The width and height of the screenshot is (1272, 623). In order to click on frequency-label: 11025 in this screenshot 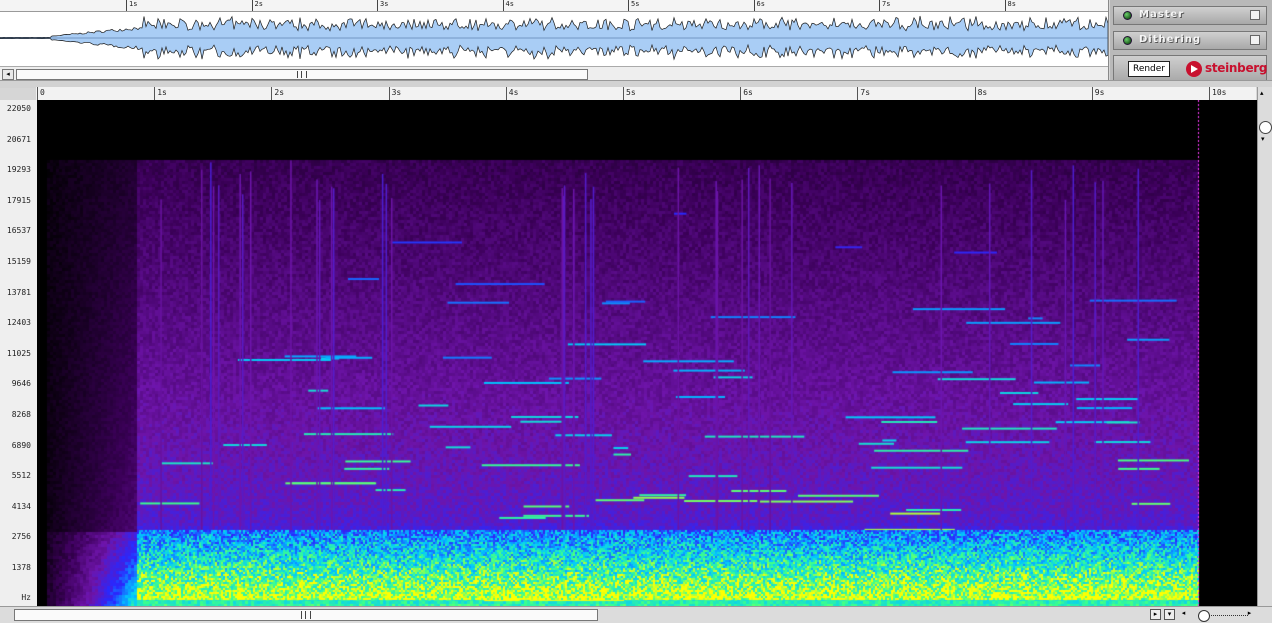, I will do `click(18, 353)`.